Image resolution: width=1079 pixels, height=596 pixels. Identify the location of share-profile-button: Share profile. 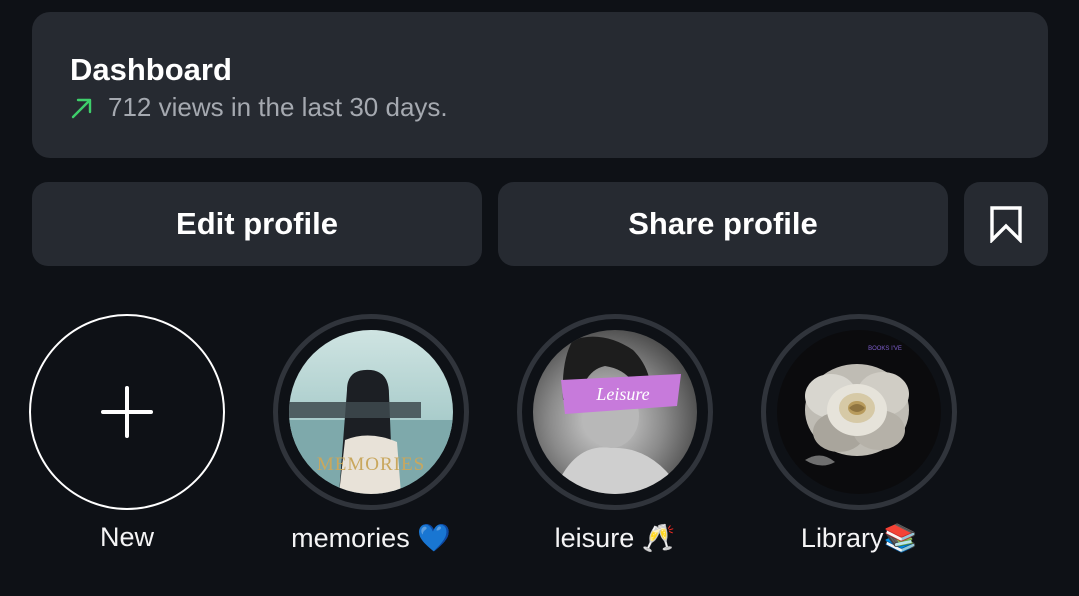
(723, 224).